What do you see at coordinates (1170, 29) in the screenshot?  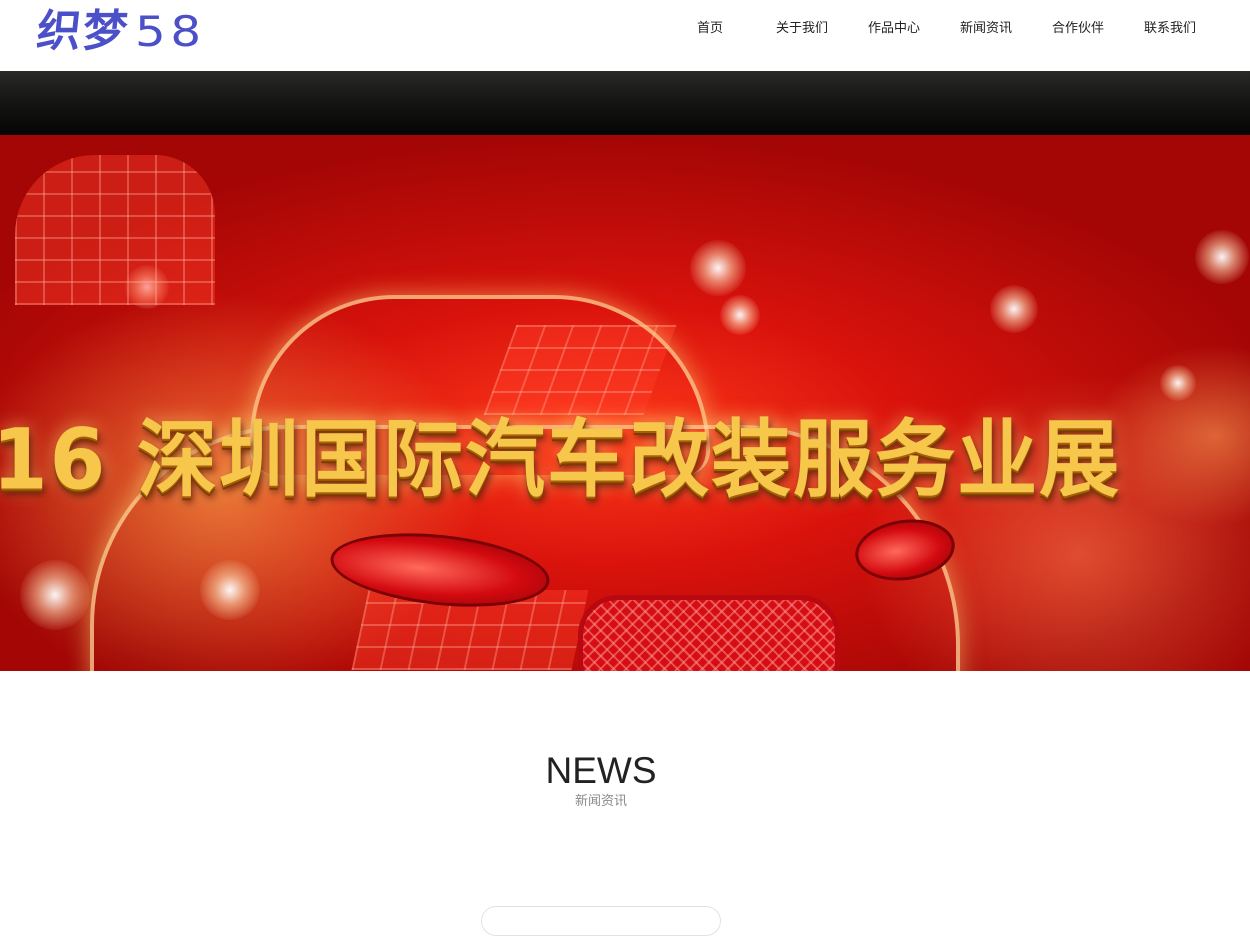 I see `nav-item-contact: 联系我们` at bounding box center [1170, 29].